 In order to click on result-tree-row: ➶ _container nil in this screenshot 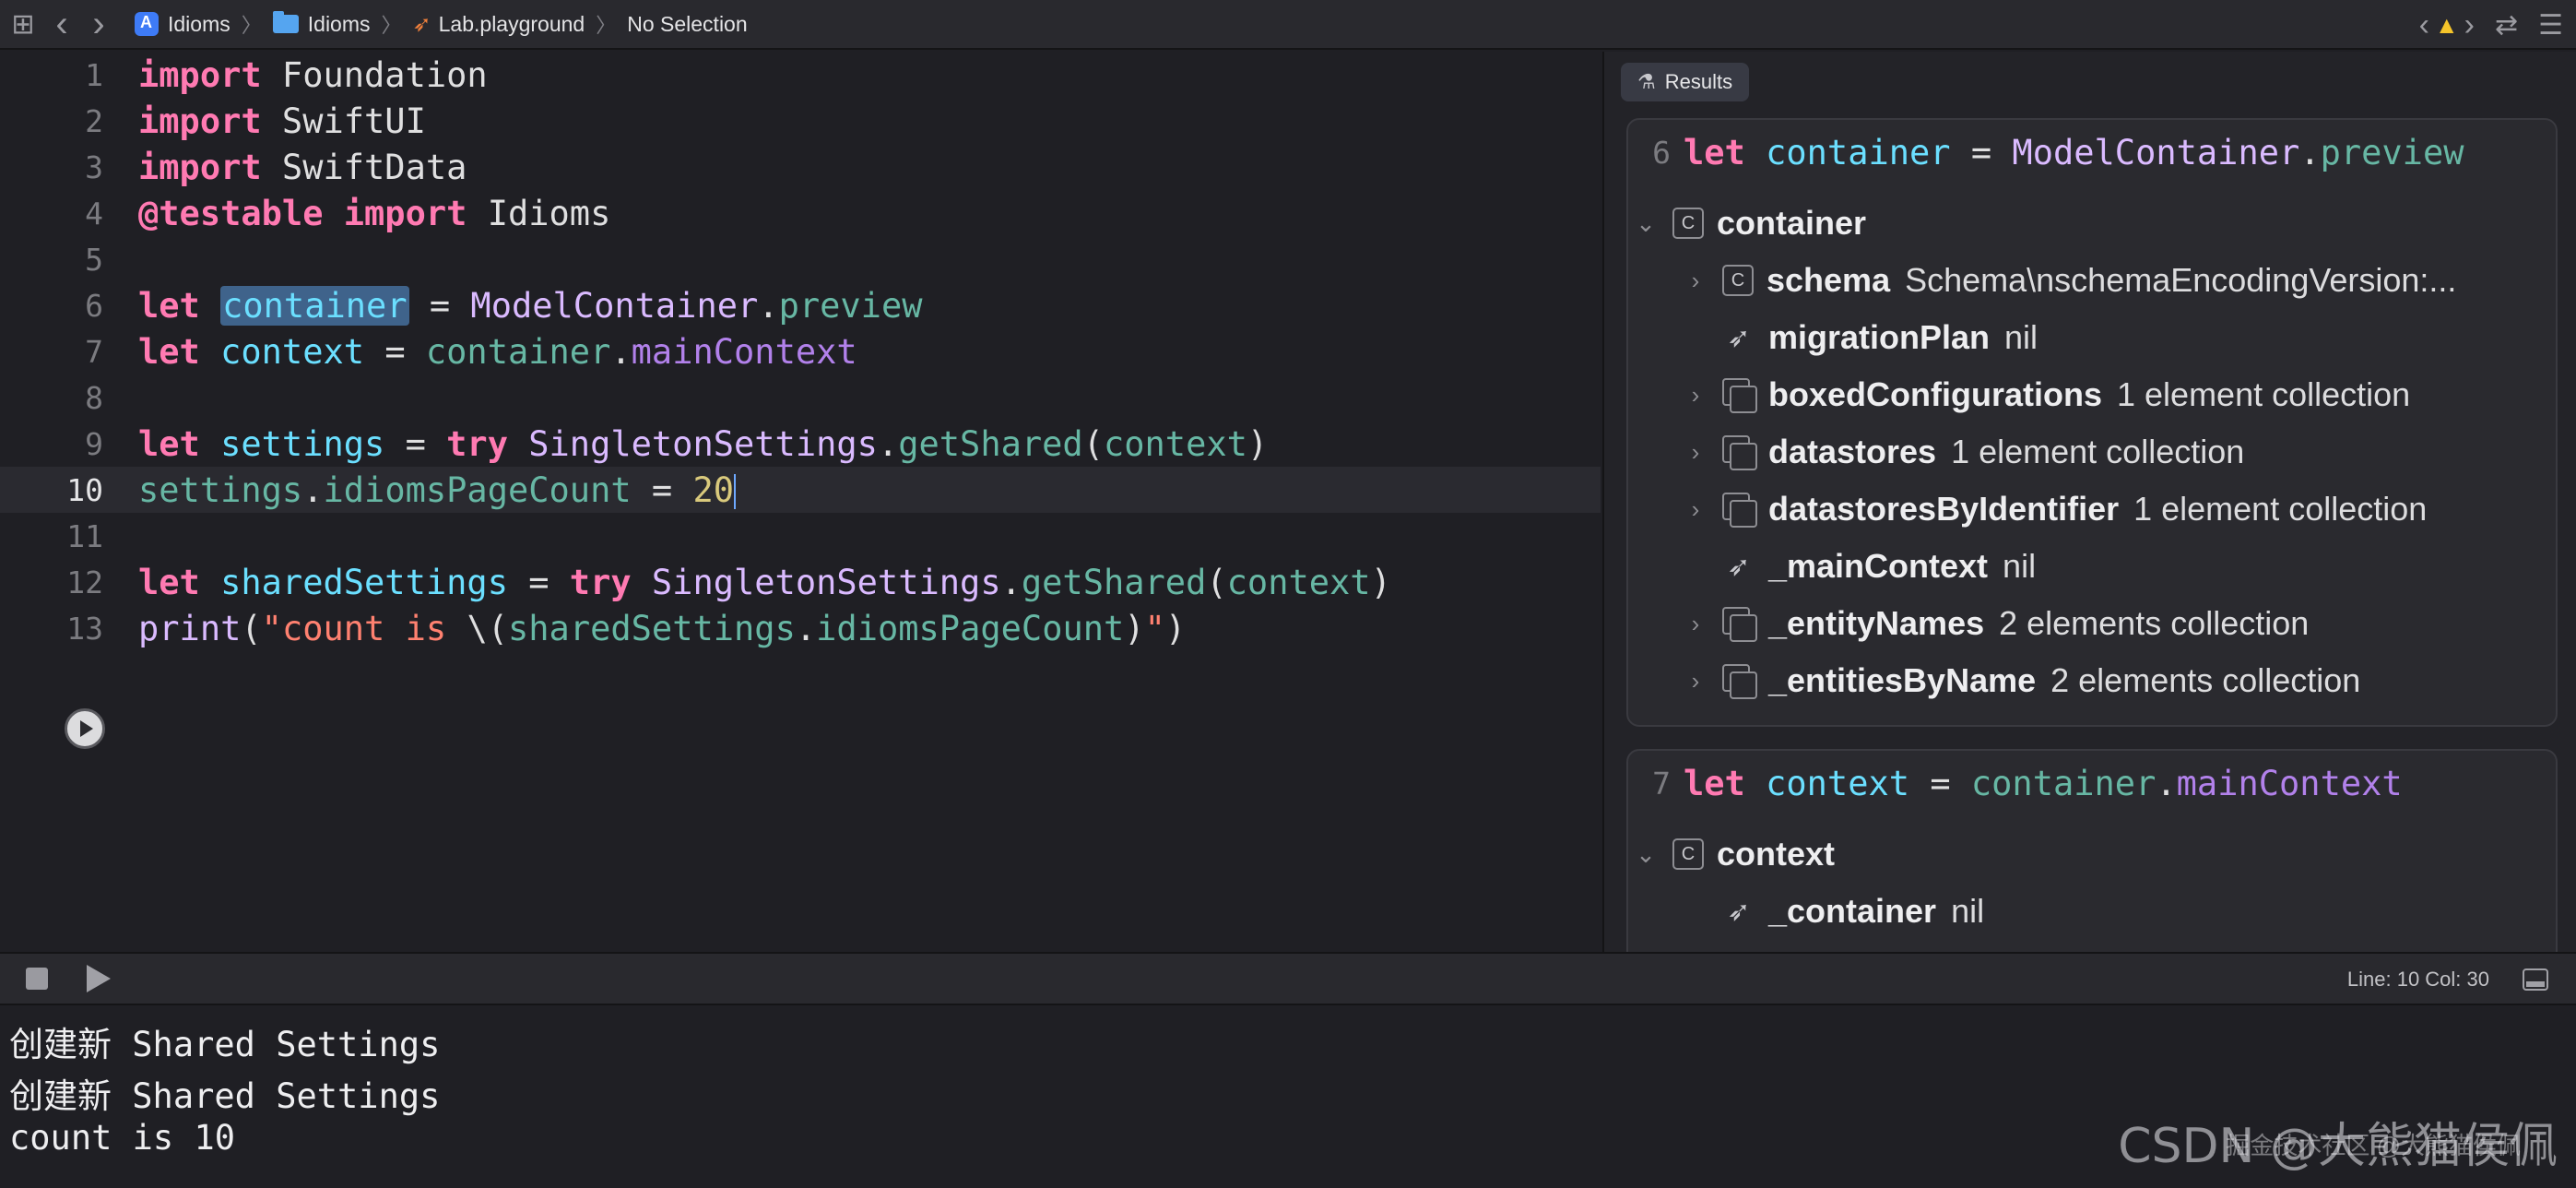, I will do `click(1833, 911)`.